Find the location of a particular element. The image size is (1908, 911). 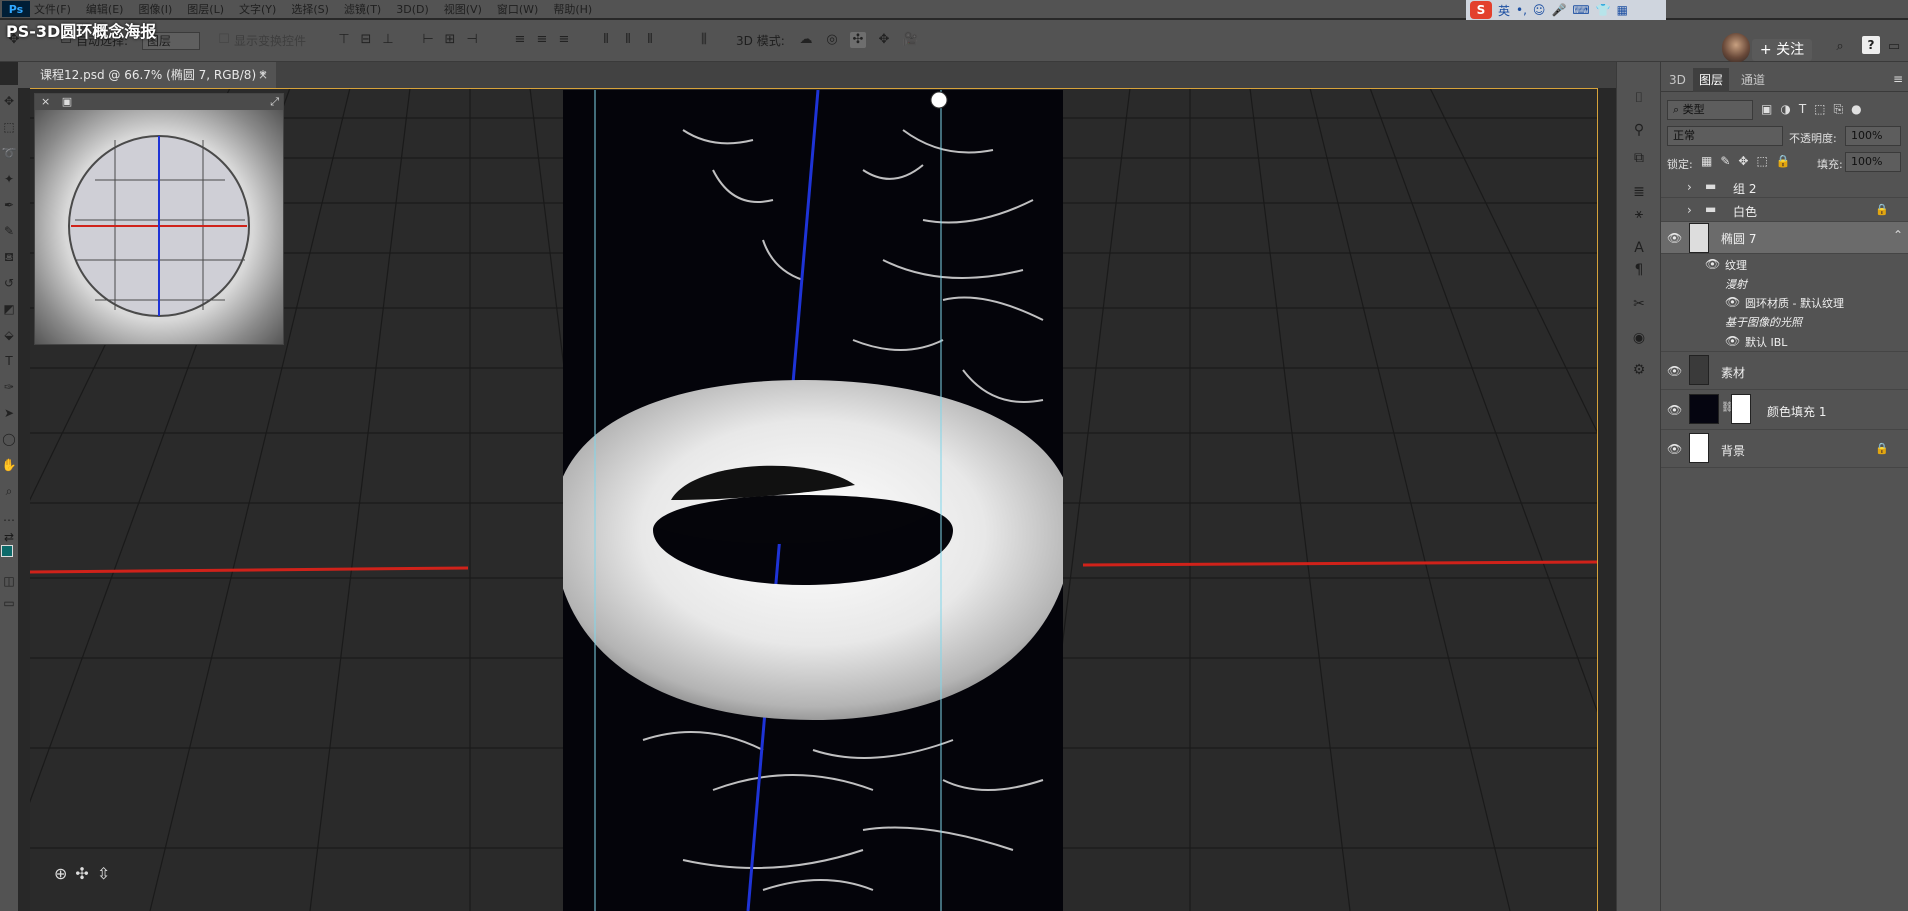

3d-orbit-icon: ☁ is located at coordinates (806, 40).